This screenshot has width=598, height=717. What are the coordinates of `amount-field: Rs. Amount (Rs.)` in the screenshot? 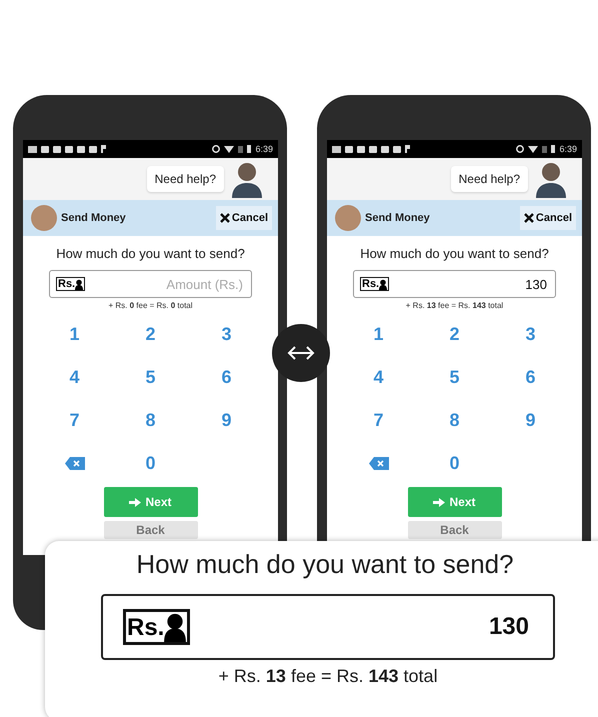 It's located at (150, 284).